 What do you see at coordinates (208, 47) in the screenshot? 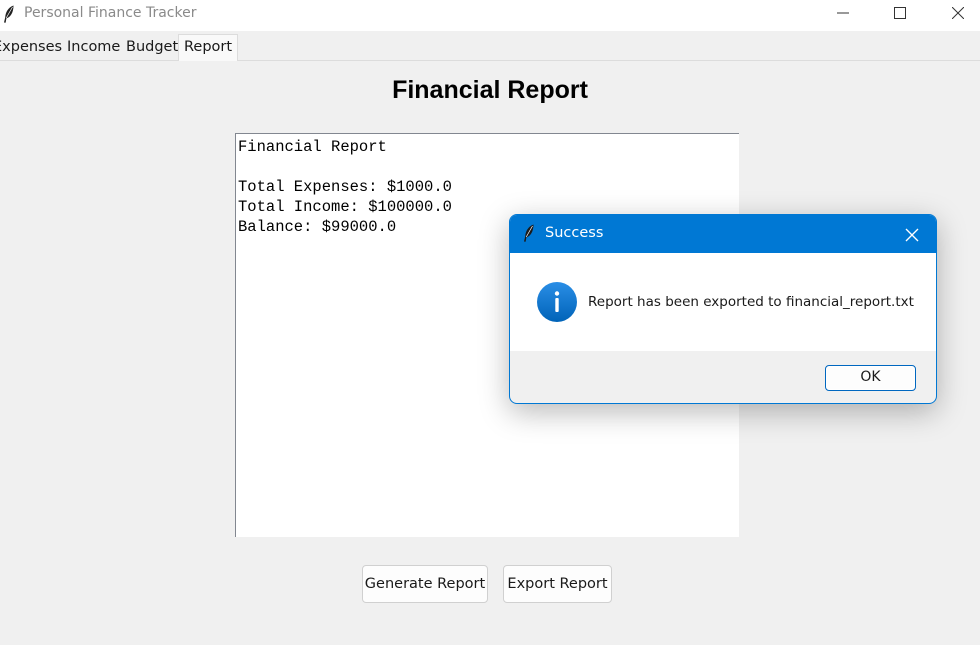
I see `tab-report: Report` at bounding box center [208, 47].